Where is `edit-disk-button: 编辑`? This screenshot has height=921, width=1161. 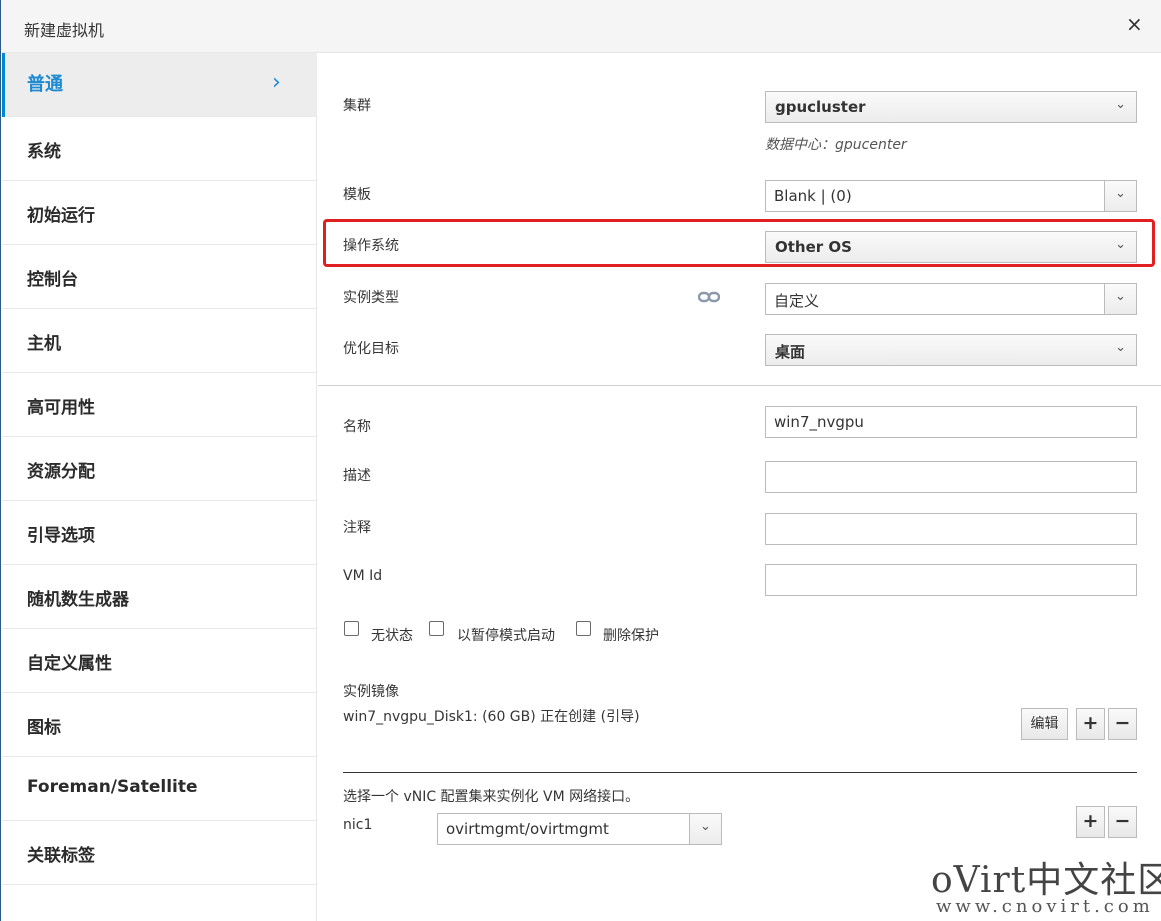
edit-disk-button: 编辑 is located at coordinates (1044, 724).